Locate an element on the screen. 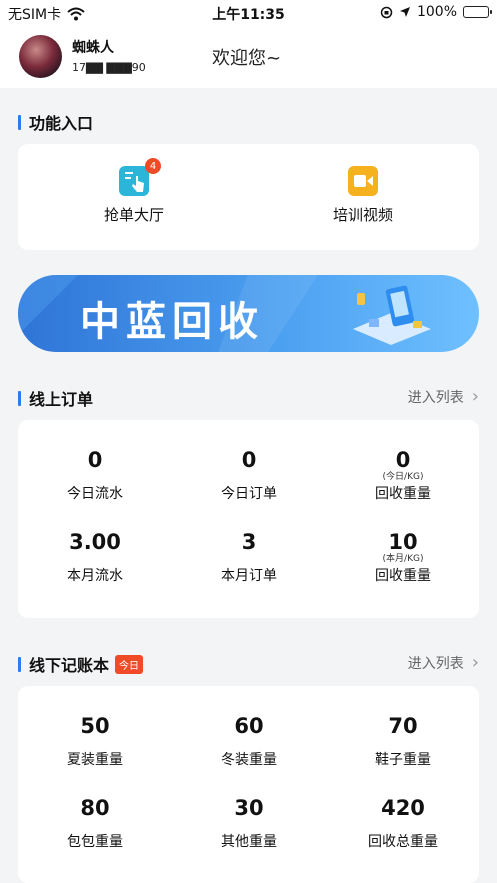 The height and width of the screenshot is (883, 497). func-label-grab-order: 抢单大厅 is located at coordinates (133, 215).